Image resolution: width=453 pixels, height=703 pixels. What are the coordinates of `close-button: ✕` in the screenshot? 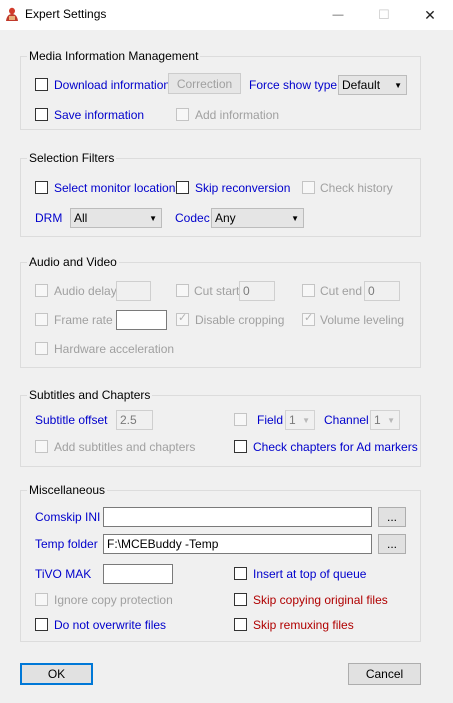 It's located at (430, 15).